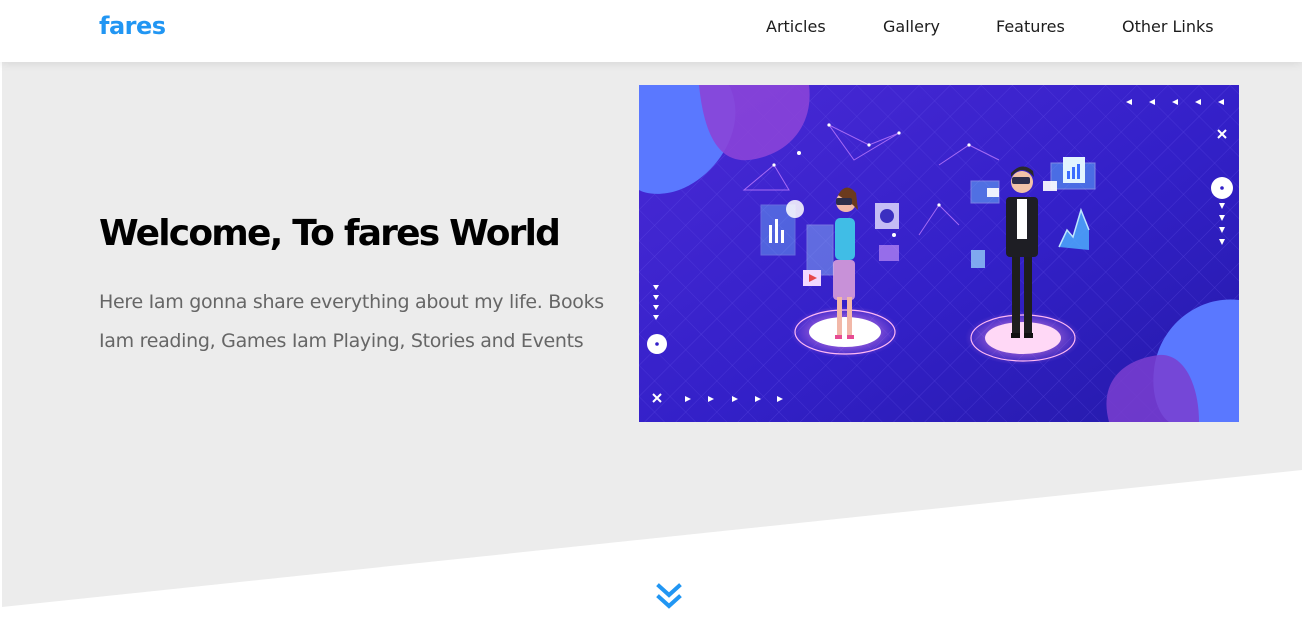 Image resolution: width=1302 pixels, height=631 pixels. I want to click on nav-link-articles: Articles, so click(796, 26).